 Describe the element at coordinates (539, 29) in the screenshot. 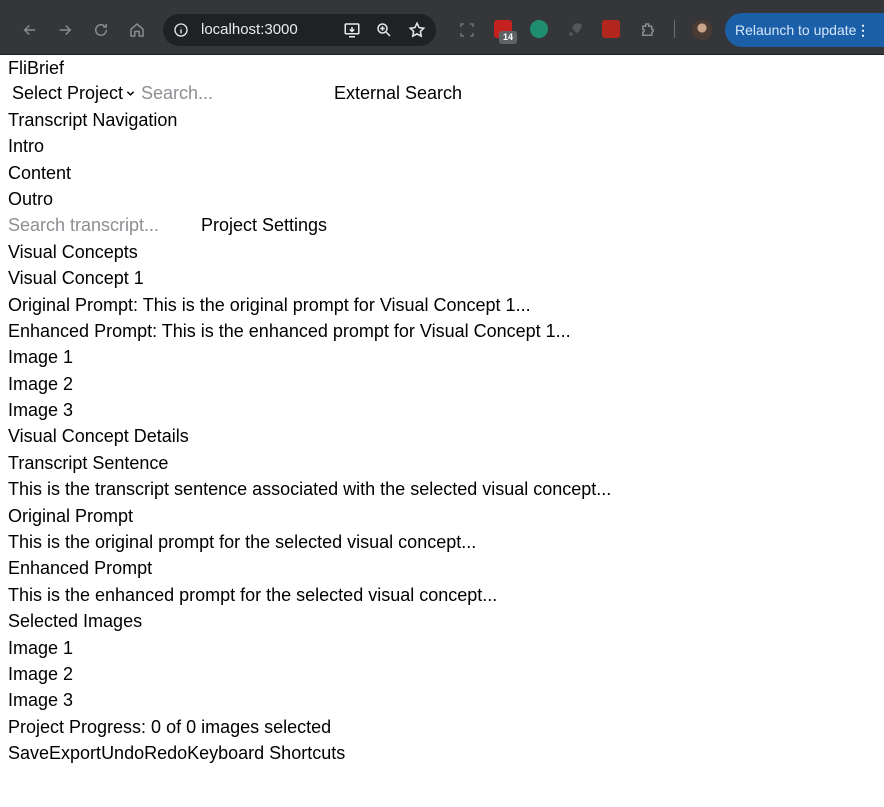

I see `play-extension-icon` at that location.